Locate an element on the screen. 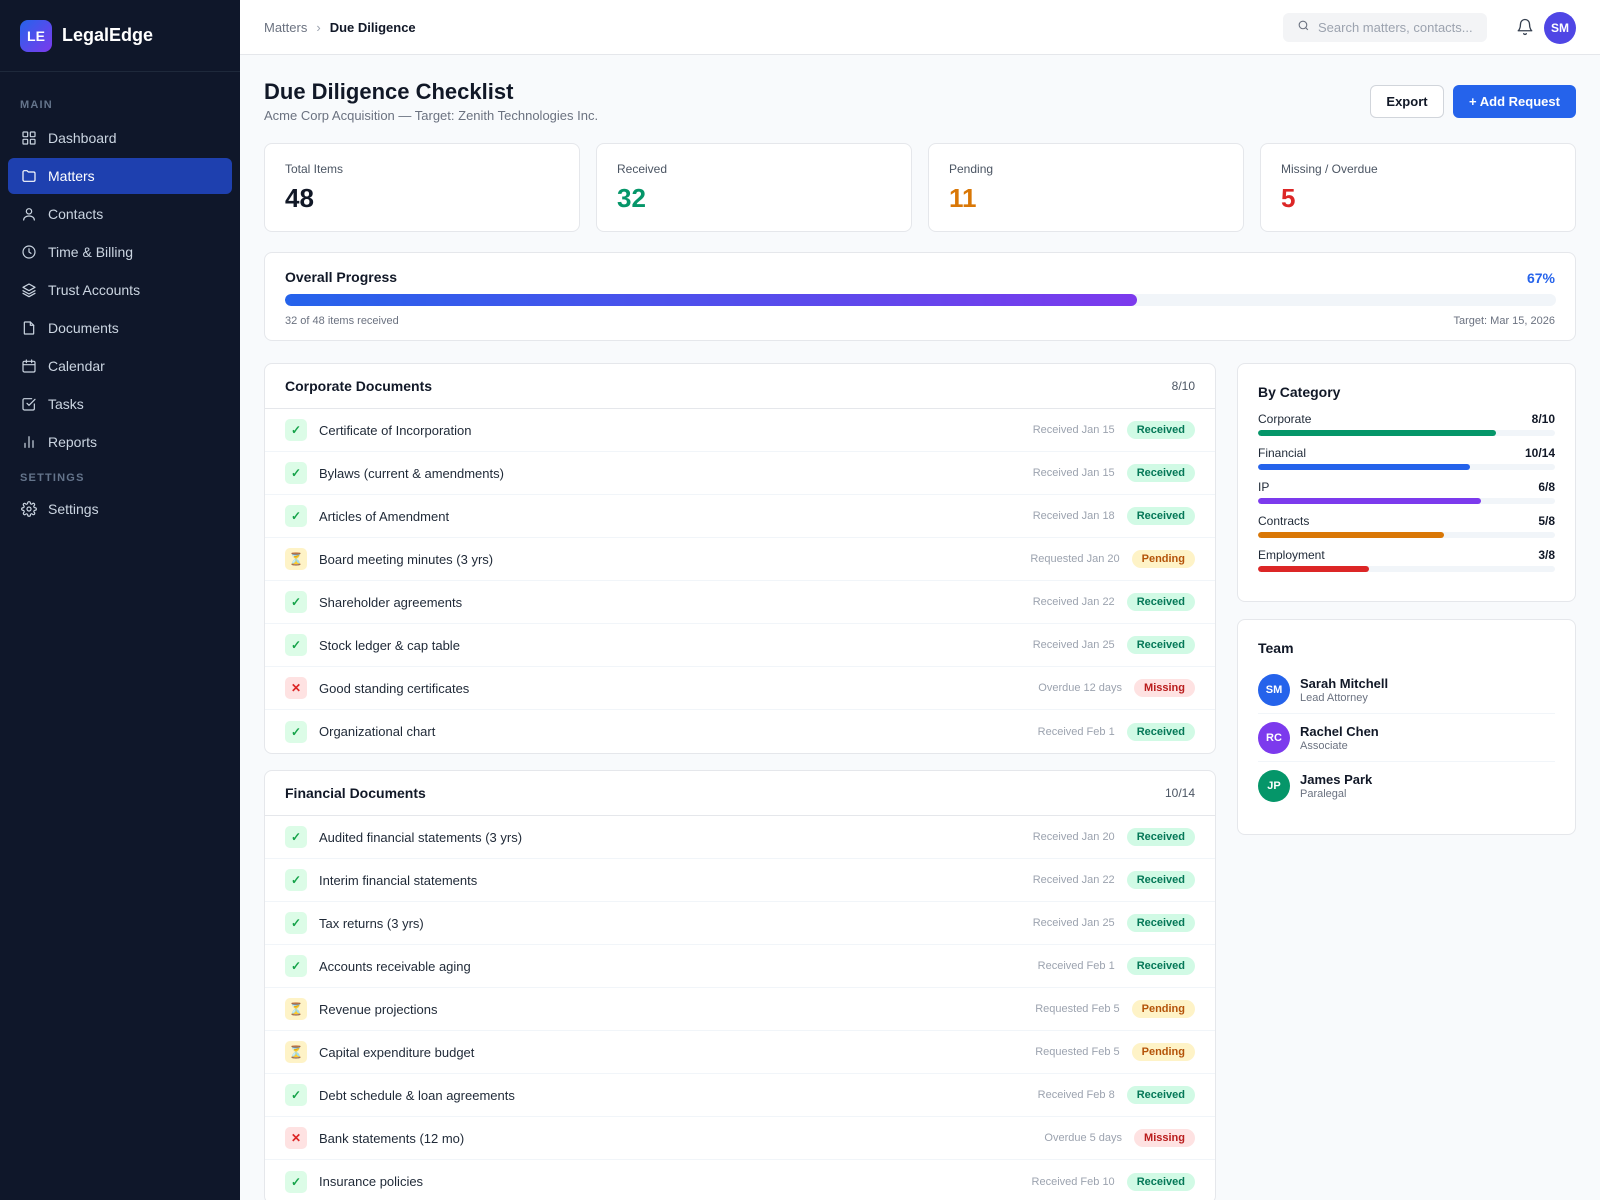  category-label: IP is located at coordinates (1264, 487).